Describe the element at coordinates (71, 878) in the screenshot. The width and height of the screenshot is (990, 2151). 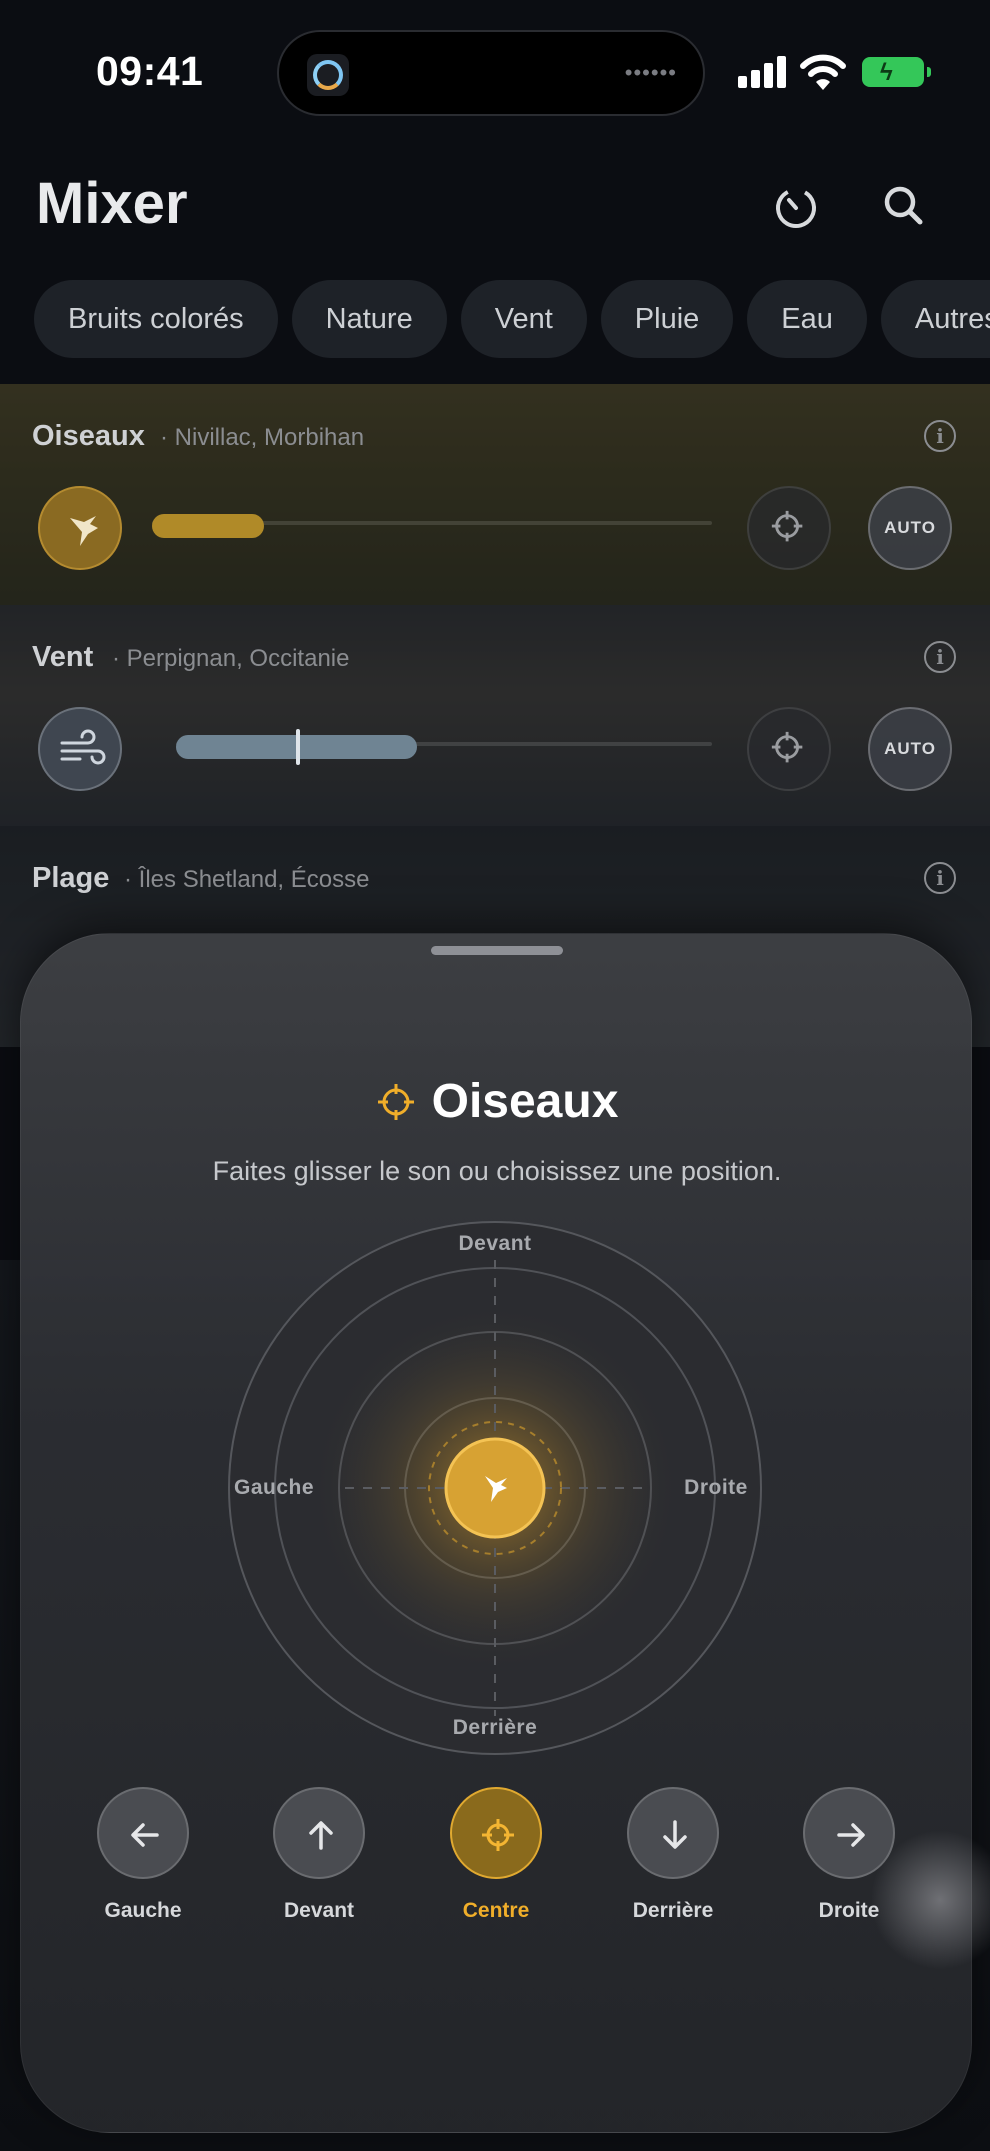
I see `sound-name: Plage` at that location.